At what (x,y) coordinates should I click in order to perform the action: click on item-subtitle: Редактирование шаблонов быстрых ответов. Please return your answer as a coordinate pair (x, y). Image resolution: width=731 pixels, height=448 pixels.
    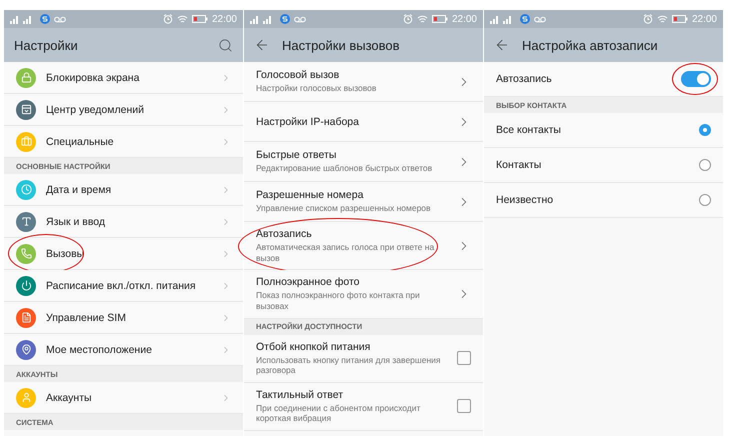
    Looking at the image, I should click on (345, 168).